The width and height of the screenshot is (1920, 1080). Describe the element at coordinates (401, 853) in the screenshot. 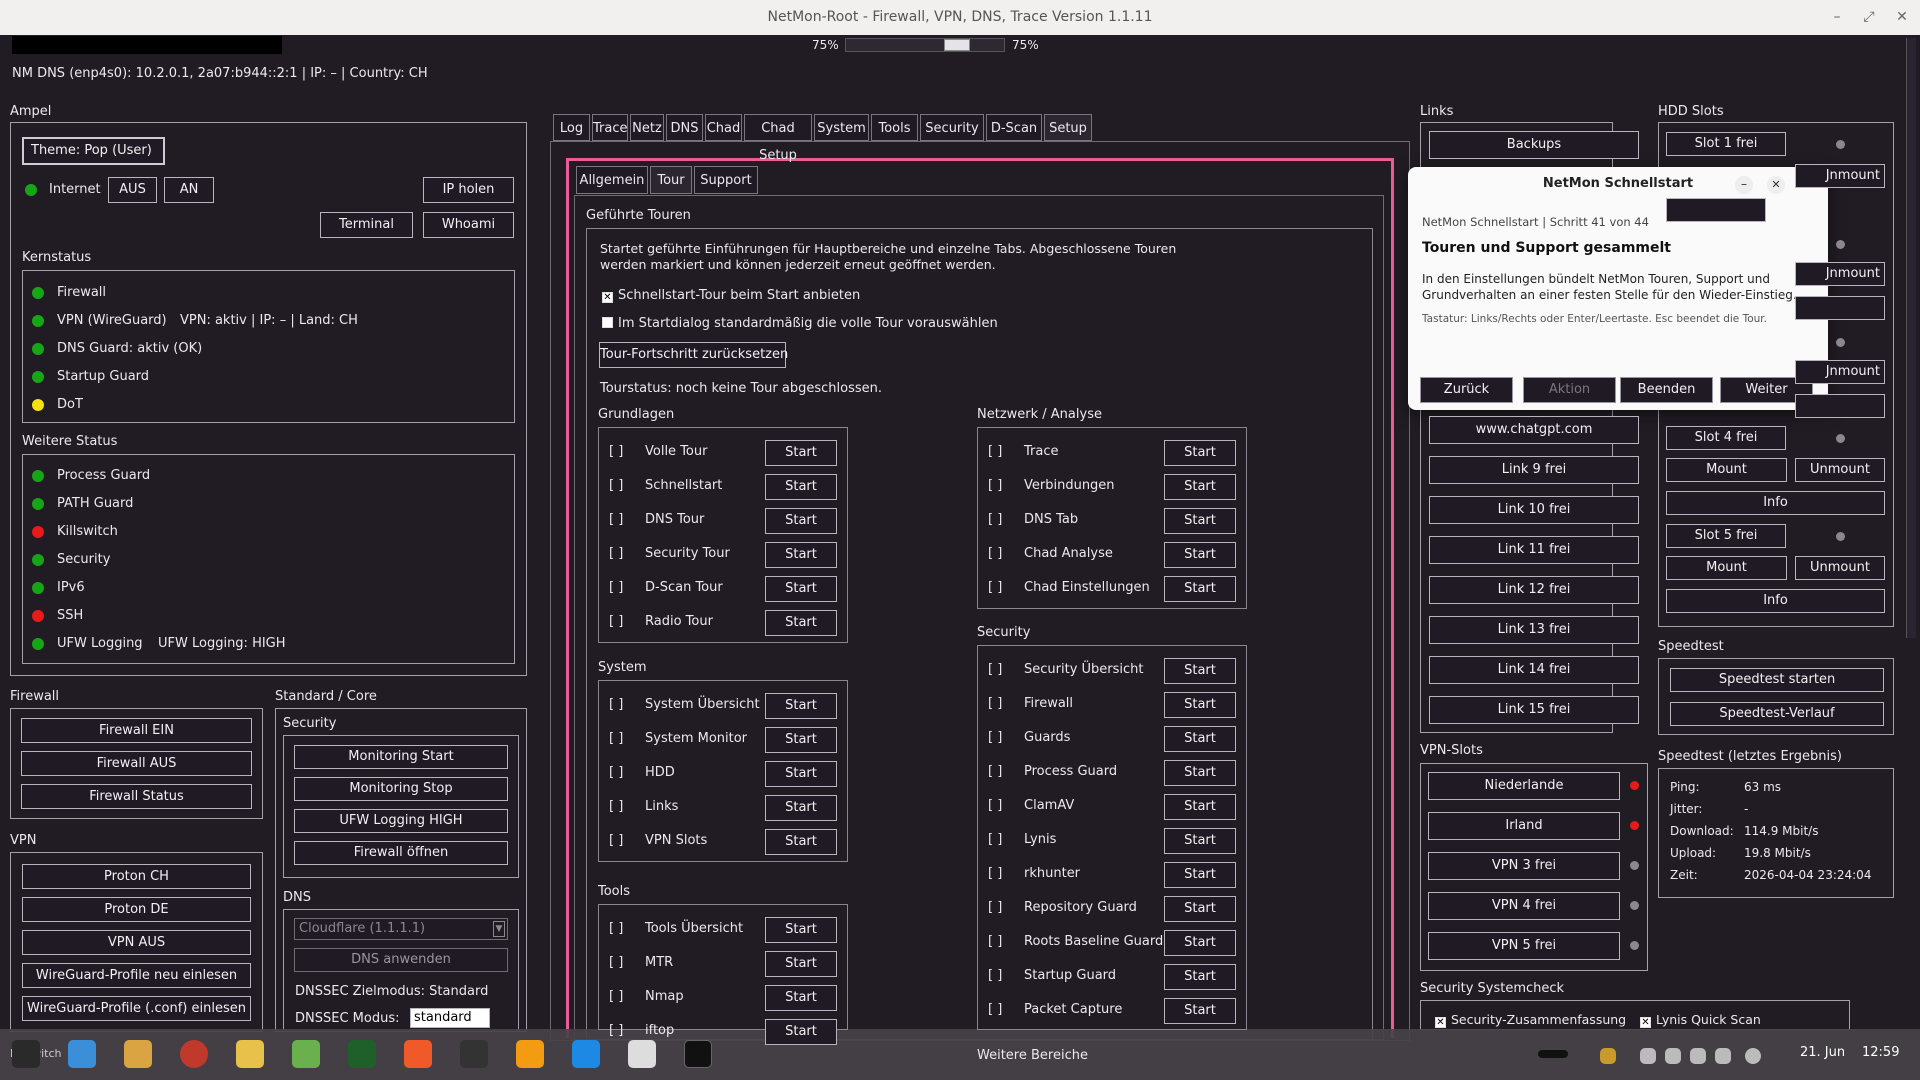

I see `core-security-button: Firewall öffnen` at that location.